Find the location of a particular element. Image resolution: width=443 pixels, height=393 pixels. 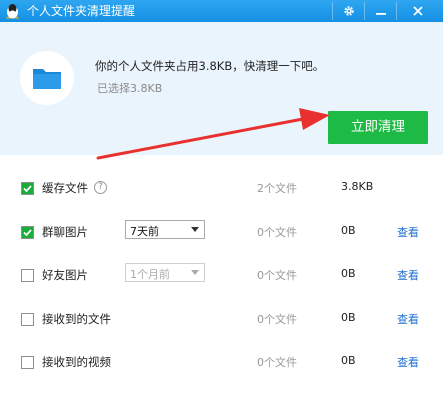

folder-badge is located at coordinates (47, 78).